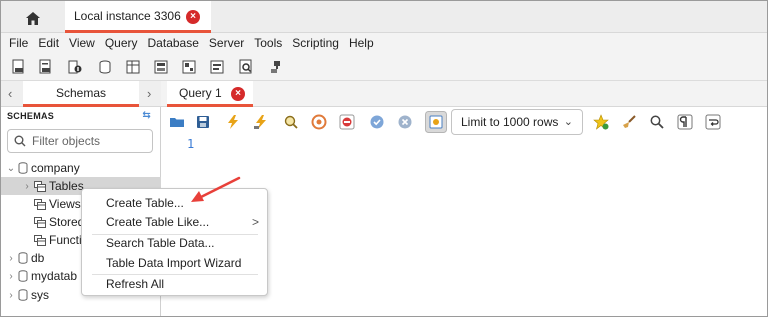  I want to click on toggle-autocommit-icon, so click(436, 122).